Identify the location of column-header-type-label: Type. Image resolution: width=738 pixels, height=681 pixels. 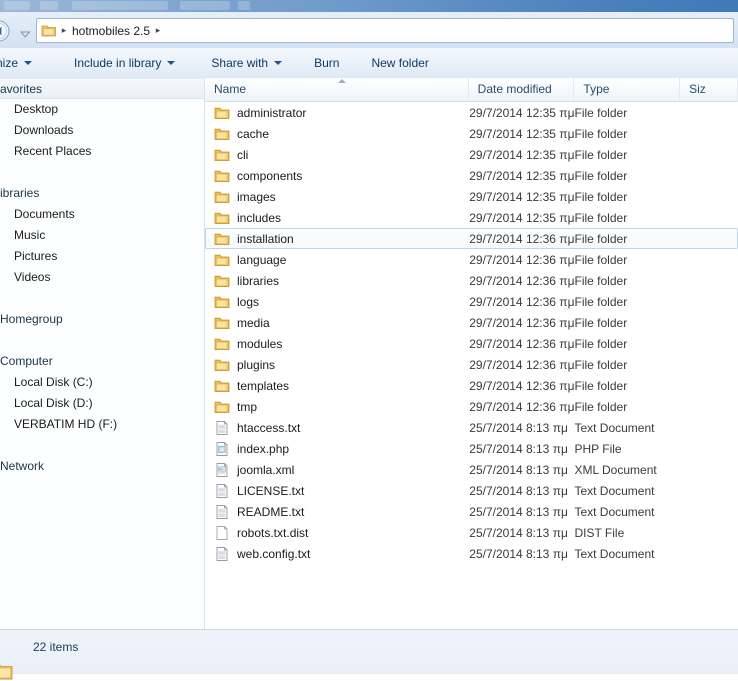
(596, 89).